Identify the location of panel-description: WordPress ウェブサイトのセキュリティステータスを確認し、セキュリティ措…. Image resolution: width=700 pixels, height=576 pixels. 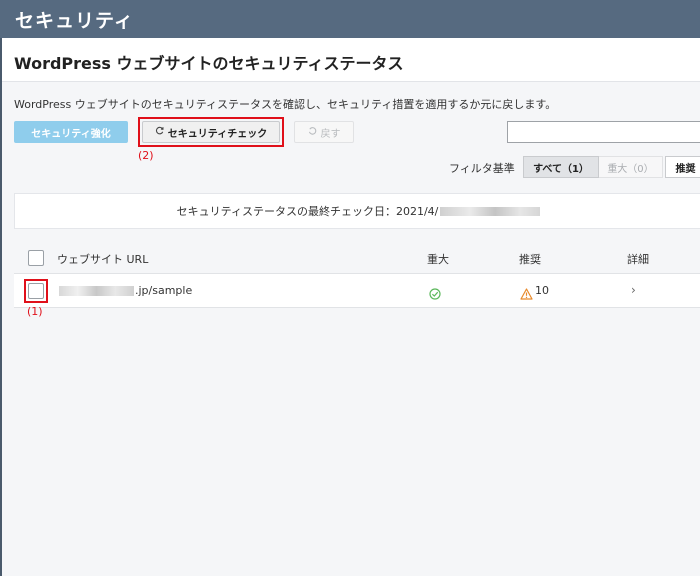
(285, 104).